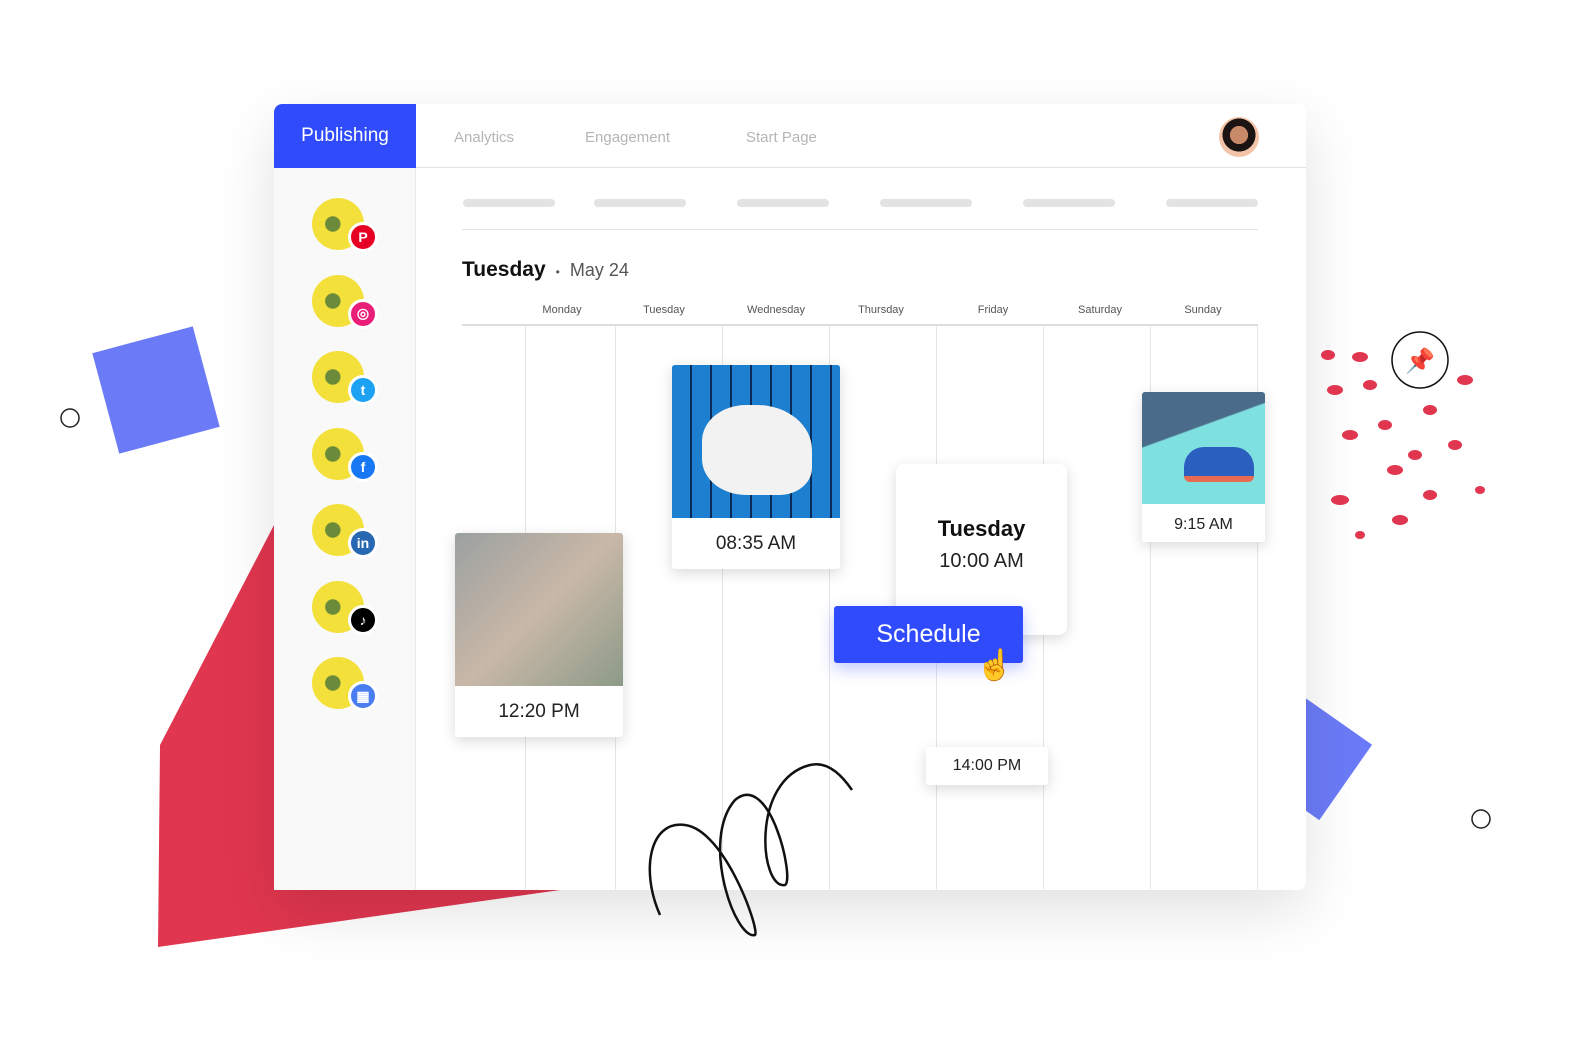  Describe the element at coordinates (751, 849) in the screenshot. I see `scribble-decoration` at that location.